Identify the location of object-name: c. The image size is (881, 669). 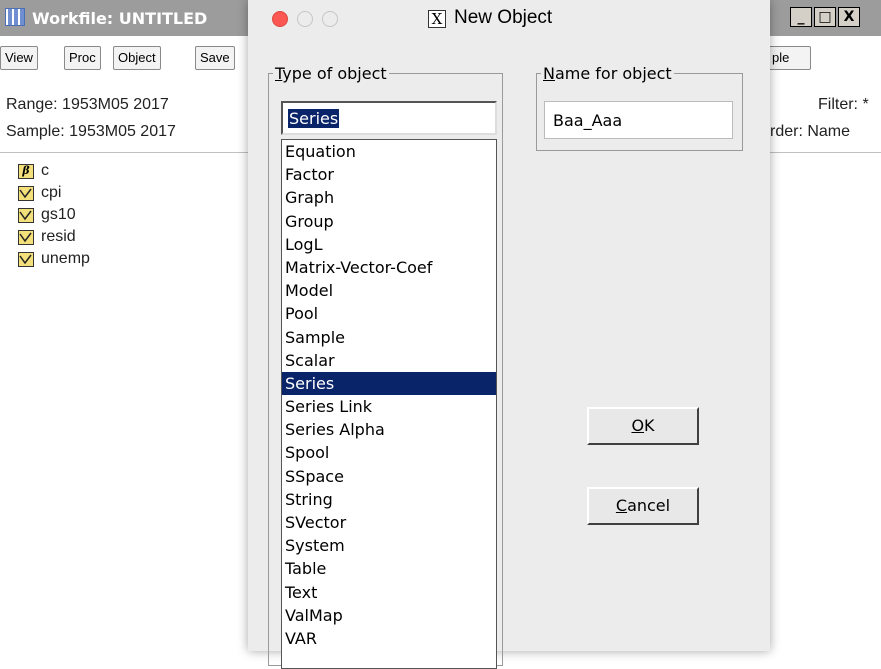
(45, 170).